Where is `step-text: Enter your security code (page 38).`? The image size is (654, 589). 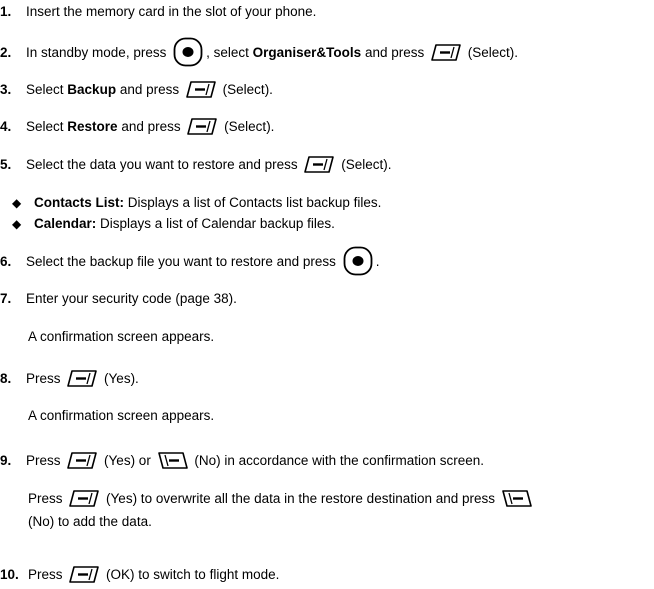 step-text: Enter your security code (page 38). is located at coordinates (131, 298).